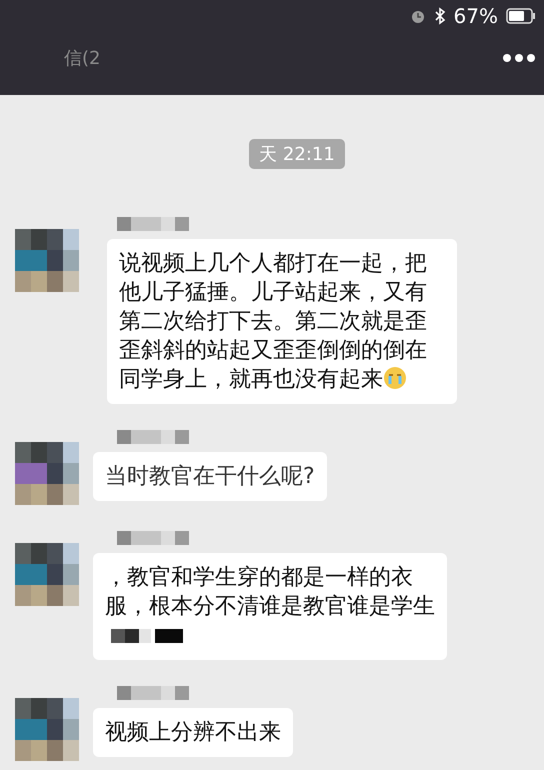 The height and width of the screenshot is (770, 544). I want to click on more-icon, so click(519, 58).